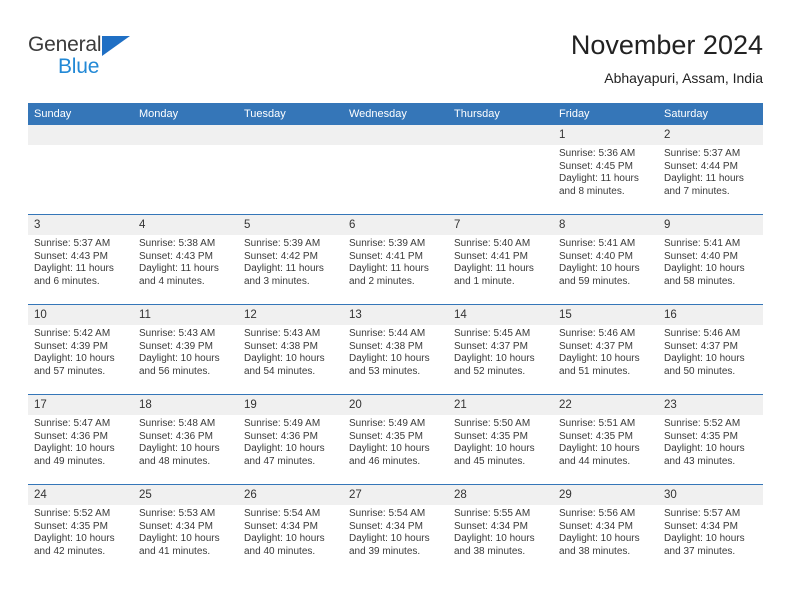 The image size is (792, 612). What do you see at coordinates (710, 135) in the screenshot?
I see `calendar-day-number: 2` at bounding box center [710, 135].